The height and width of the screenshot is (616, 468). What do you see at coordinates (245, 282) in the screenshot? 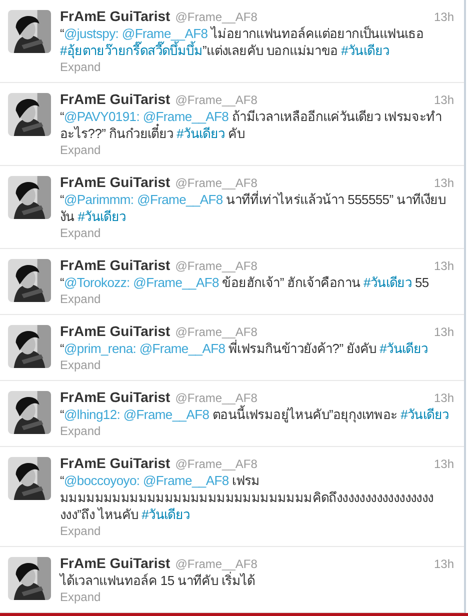
I see `tweet-text: “@Torokozz: @Frame__AF8 ข้อยฮักเจ้า” ฮักเจ้าคือกาน #วันเดียว 55` at bounding box center [245, 282].